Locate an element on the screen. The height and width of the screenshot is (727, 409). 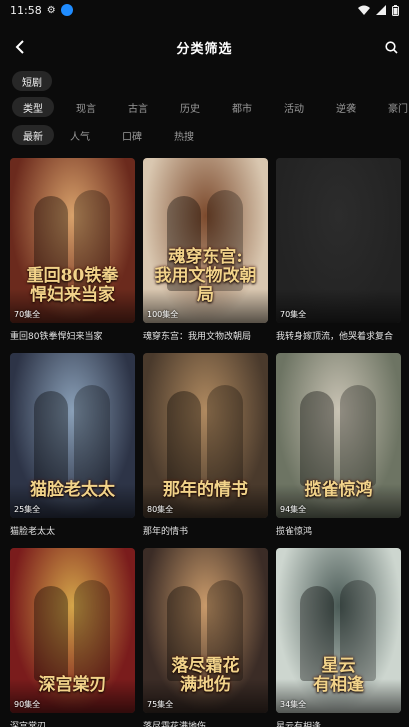
filter-chip-sort: 最新 is located at coordinates (33, 135).